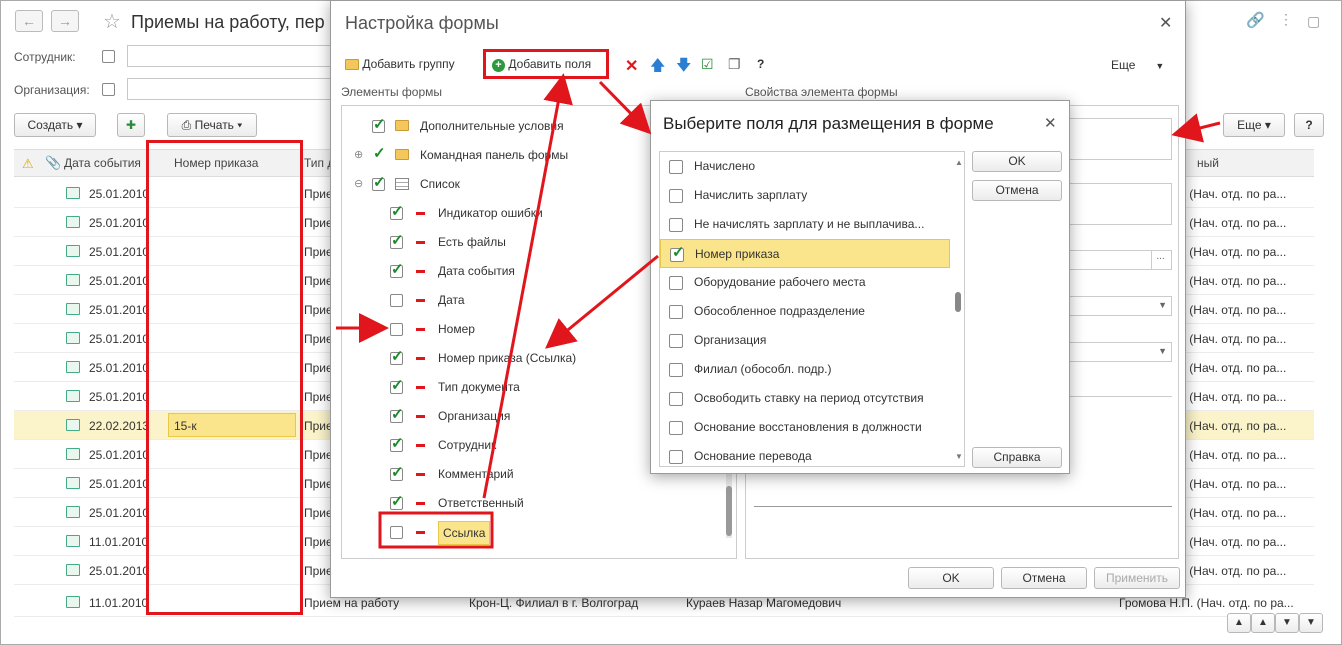  What do you see at coordinates (1196, 128) in the screenshot?
I see `arrow-to-properties` at bounding box center [1196, 128].